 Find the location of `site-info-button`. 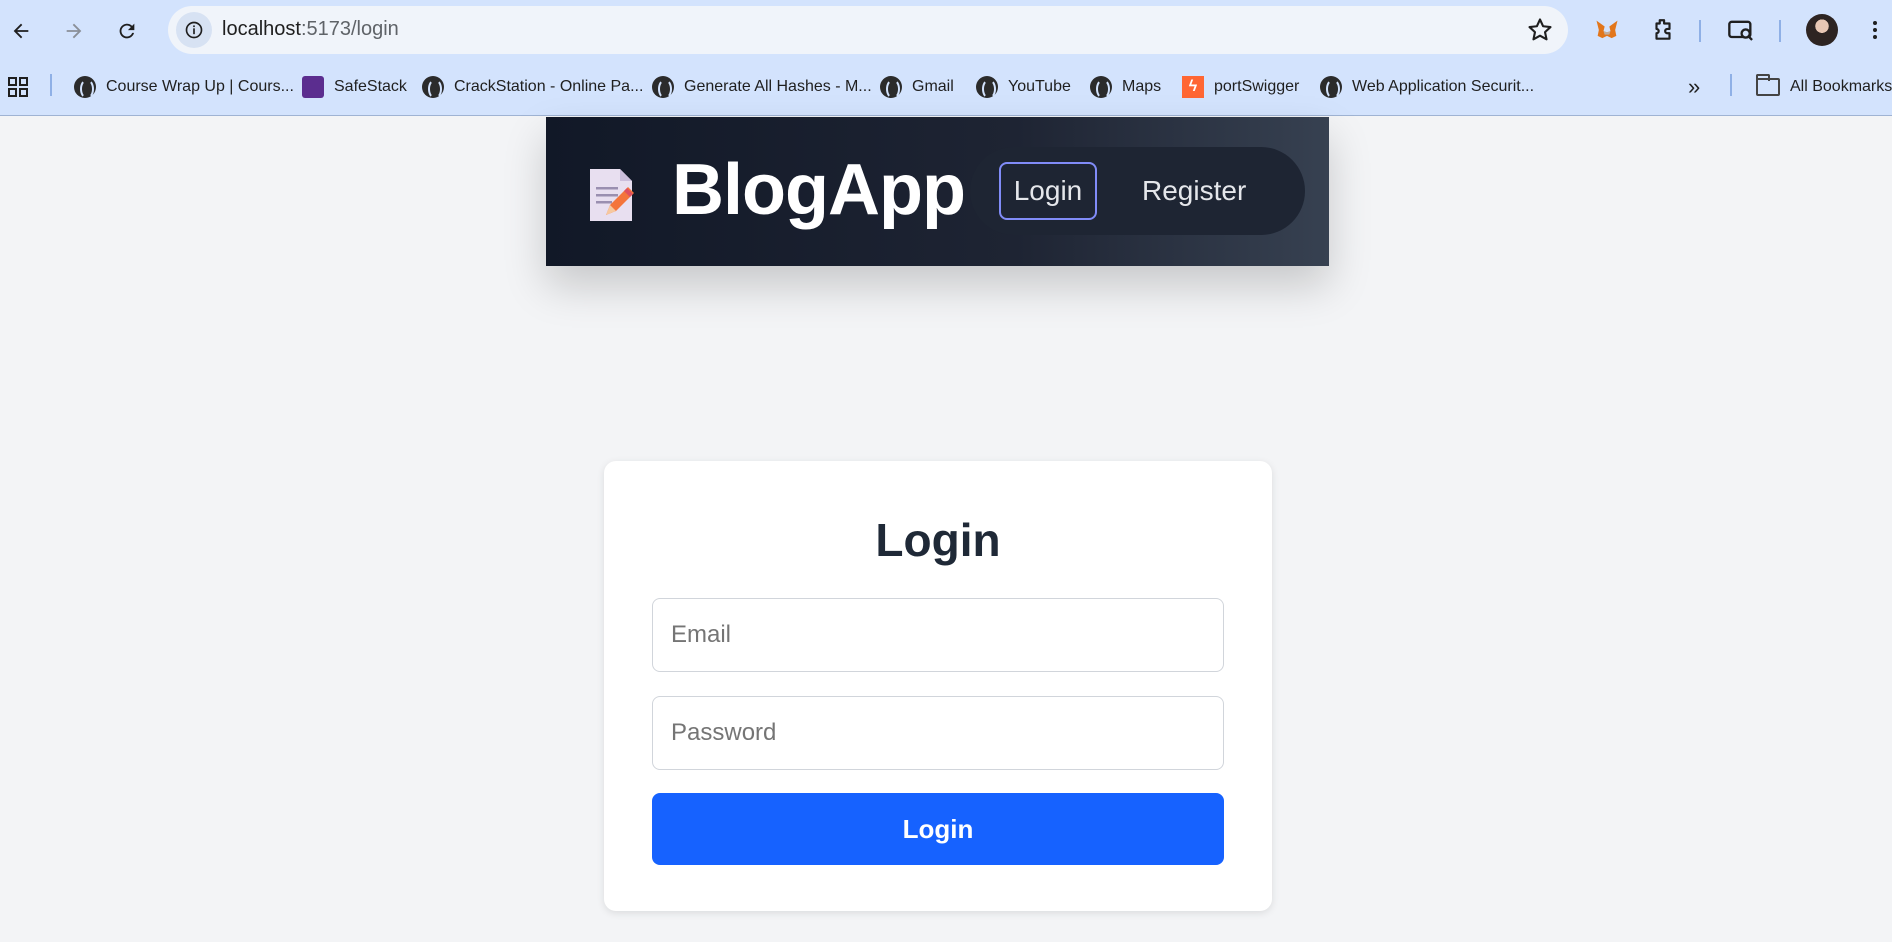

site-info-button is located at coordinates (194, 30).